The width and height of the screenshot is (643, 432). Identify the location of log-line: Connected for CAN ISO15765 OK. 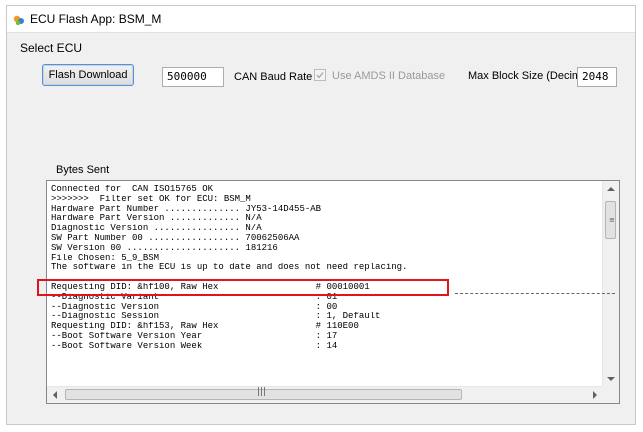
(132, 189).